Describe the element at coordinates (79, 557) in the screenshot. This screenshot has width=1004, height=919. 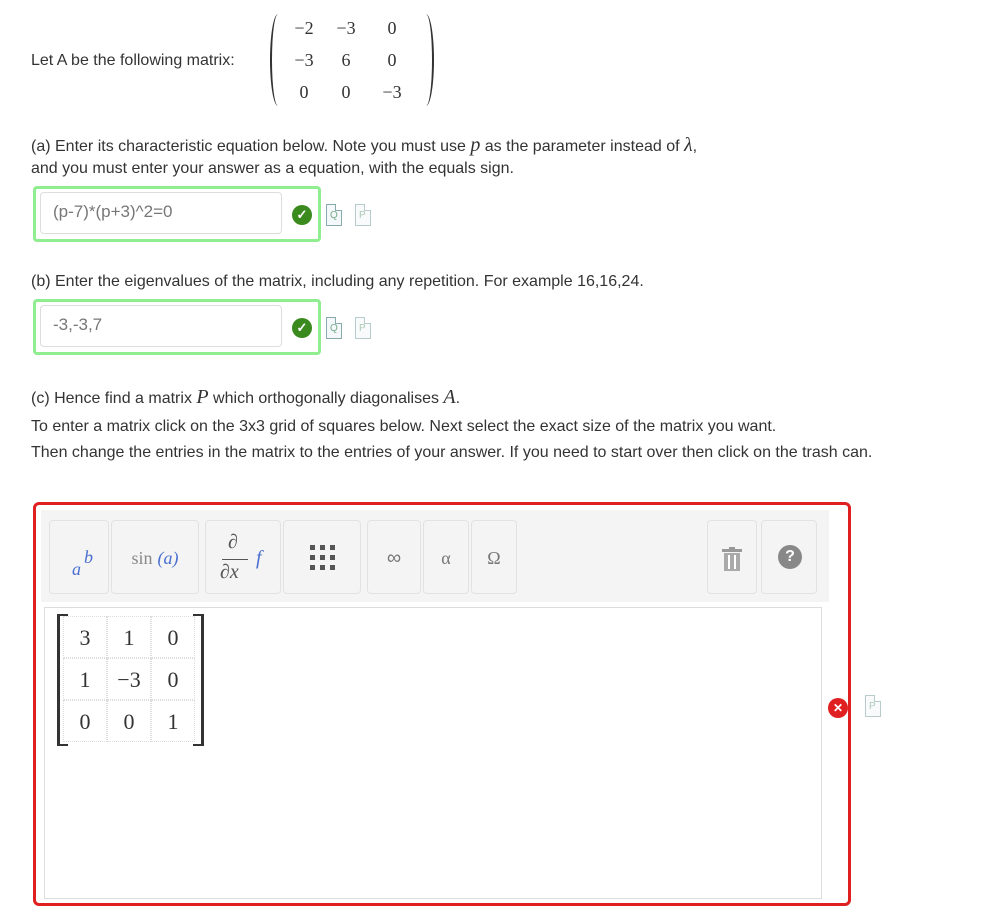
I see `power-button: a b` at that location.